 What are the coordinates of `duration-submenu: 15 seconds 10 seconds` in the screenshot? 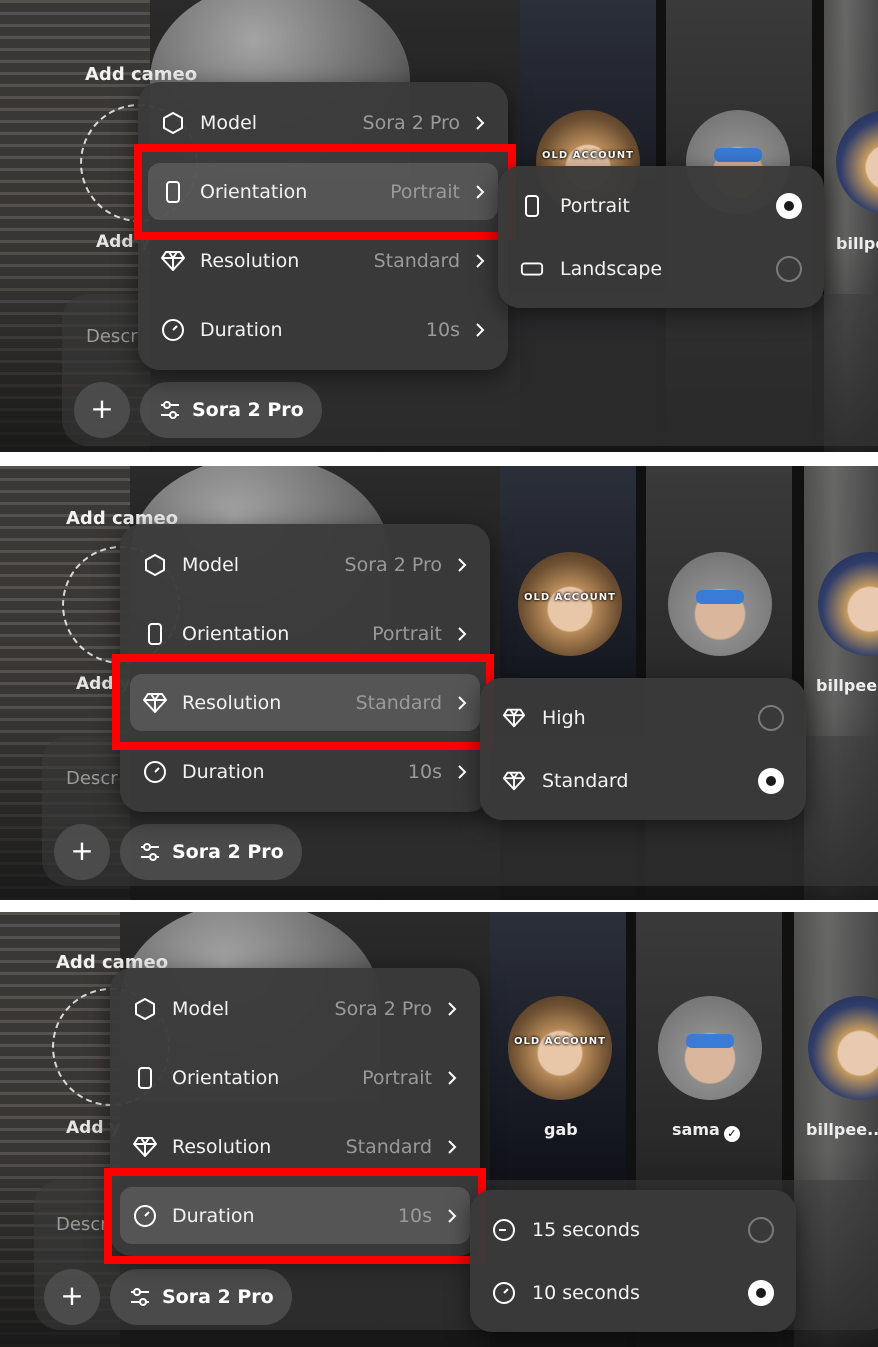 It's located at (633, 1261).